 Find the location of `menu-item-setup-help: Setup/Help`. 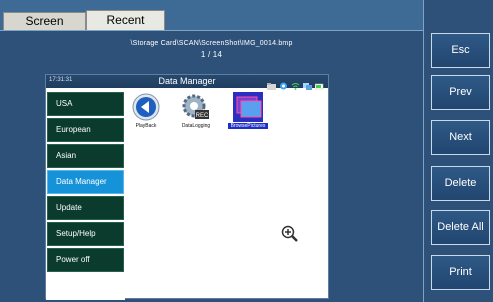

menu-item-setup-help: Setup/Help is located at coordinates (85, 234).